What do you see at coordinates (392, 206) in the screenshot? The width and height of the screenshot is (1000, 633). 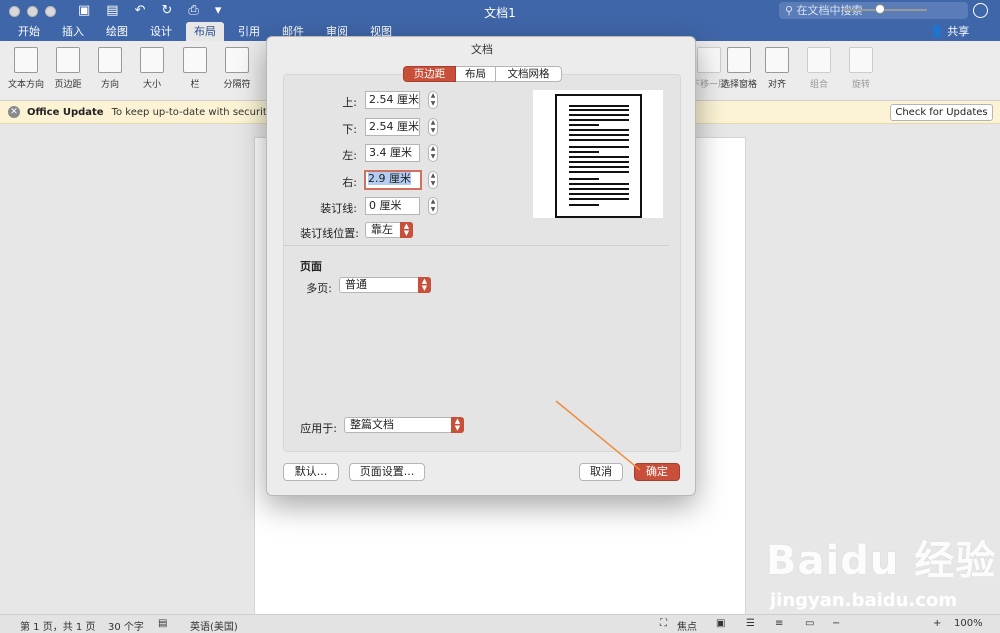 I see `gutter-field: 0 厘米` at bounding box center [392, 206].